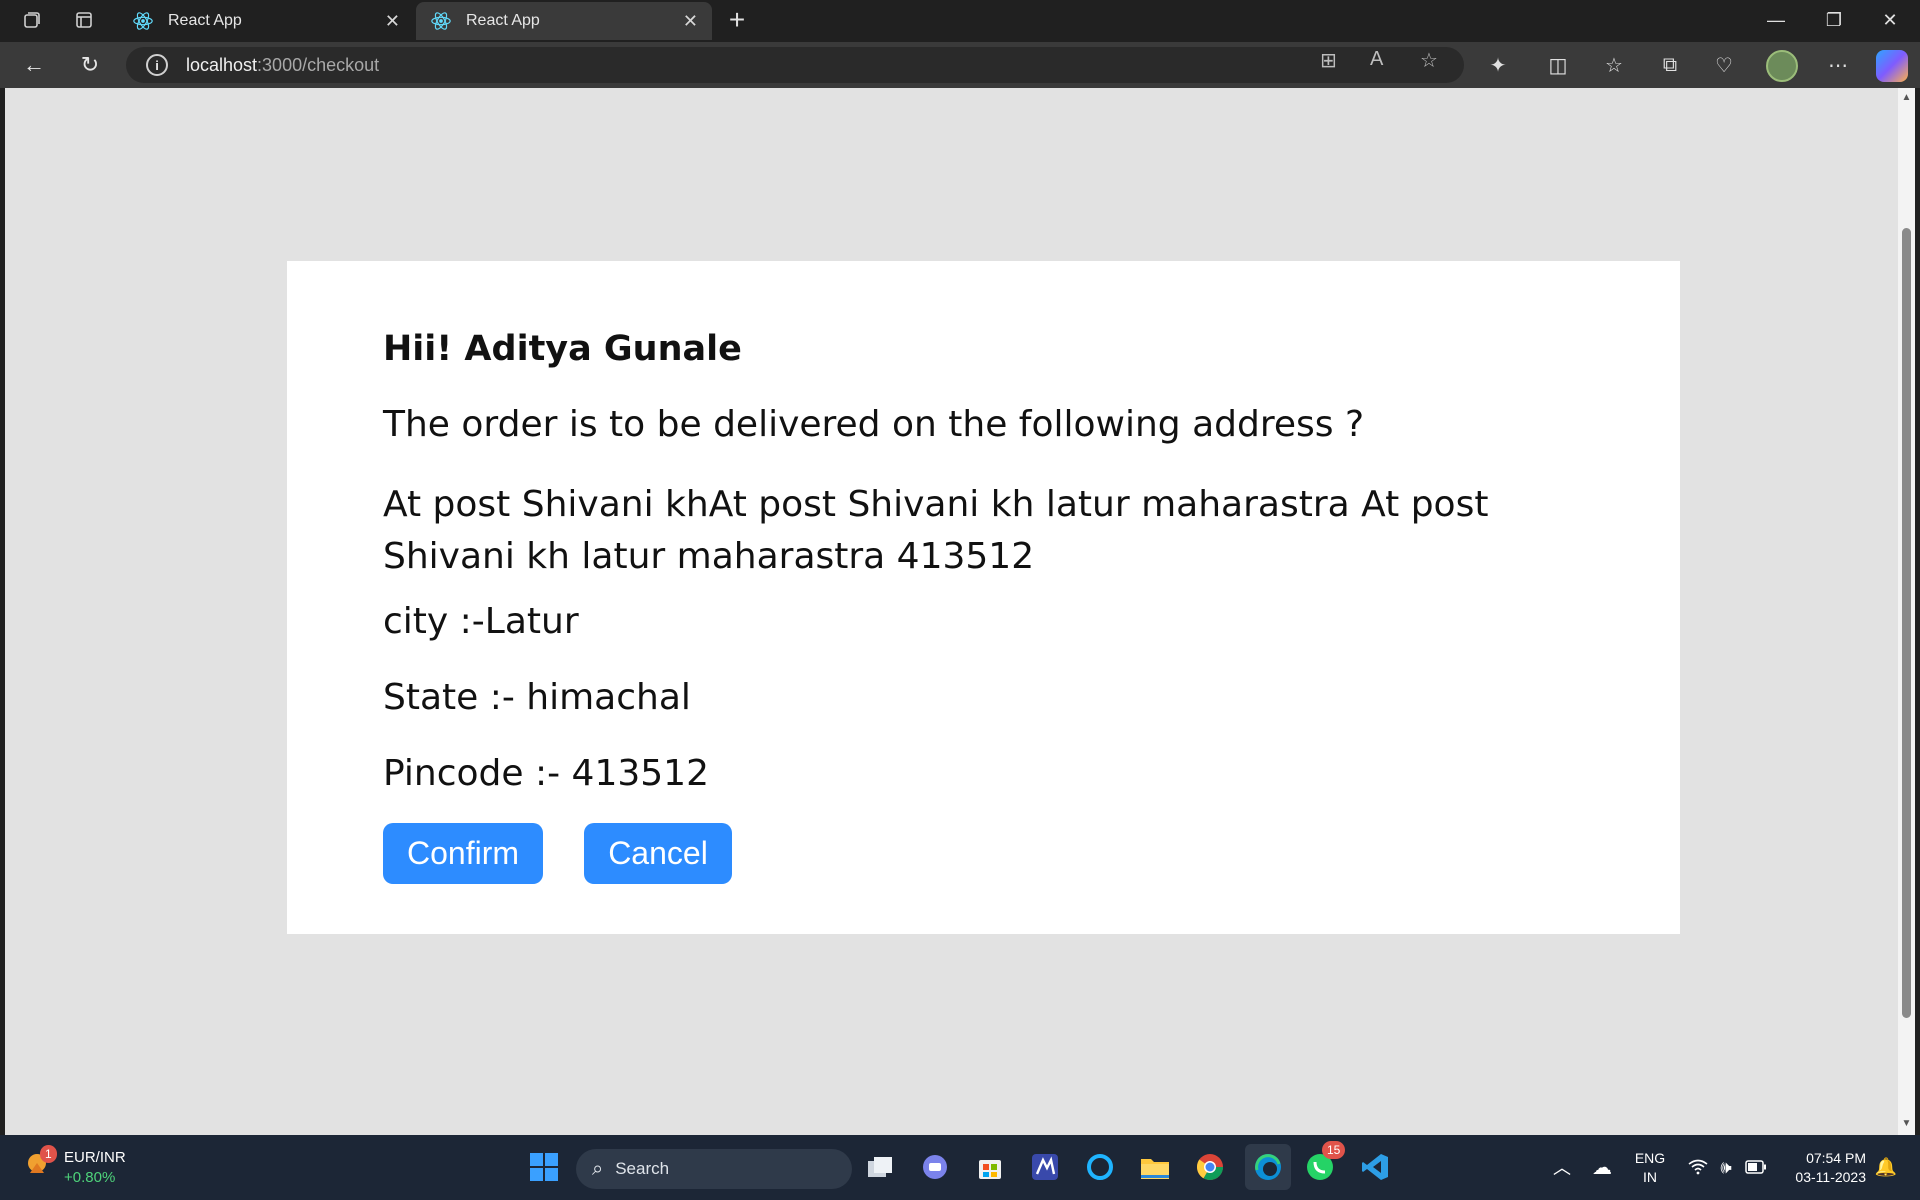 This screenshot has height=1200, width=1920. I want to click on favorites-icon: ☆, so click(1614, 65).